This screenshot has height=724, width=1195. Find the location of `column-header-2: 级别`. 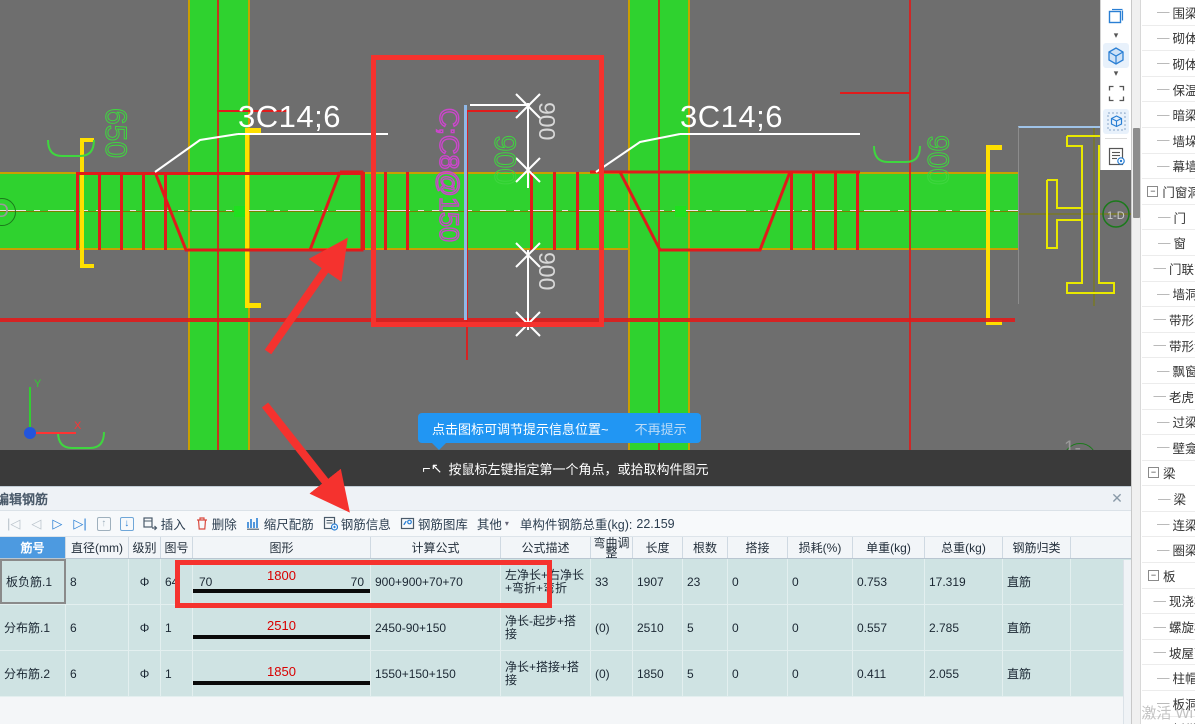

column-header-2: 级别 is located at coordinates (145, 547).